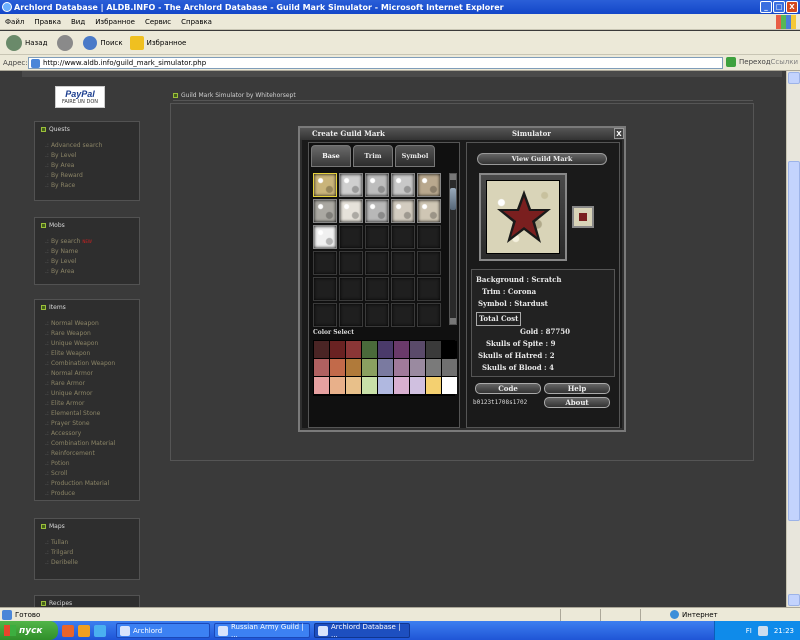 This screenshot has width=800, height=640. What do you see at coordinates (87, 186) in the screenshot?
I see `sidebar-item-quests-by-race: .: By Race` at bounding box center [87, 186].